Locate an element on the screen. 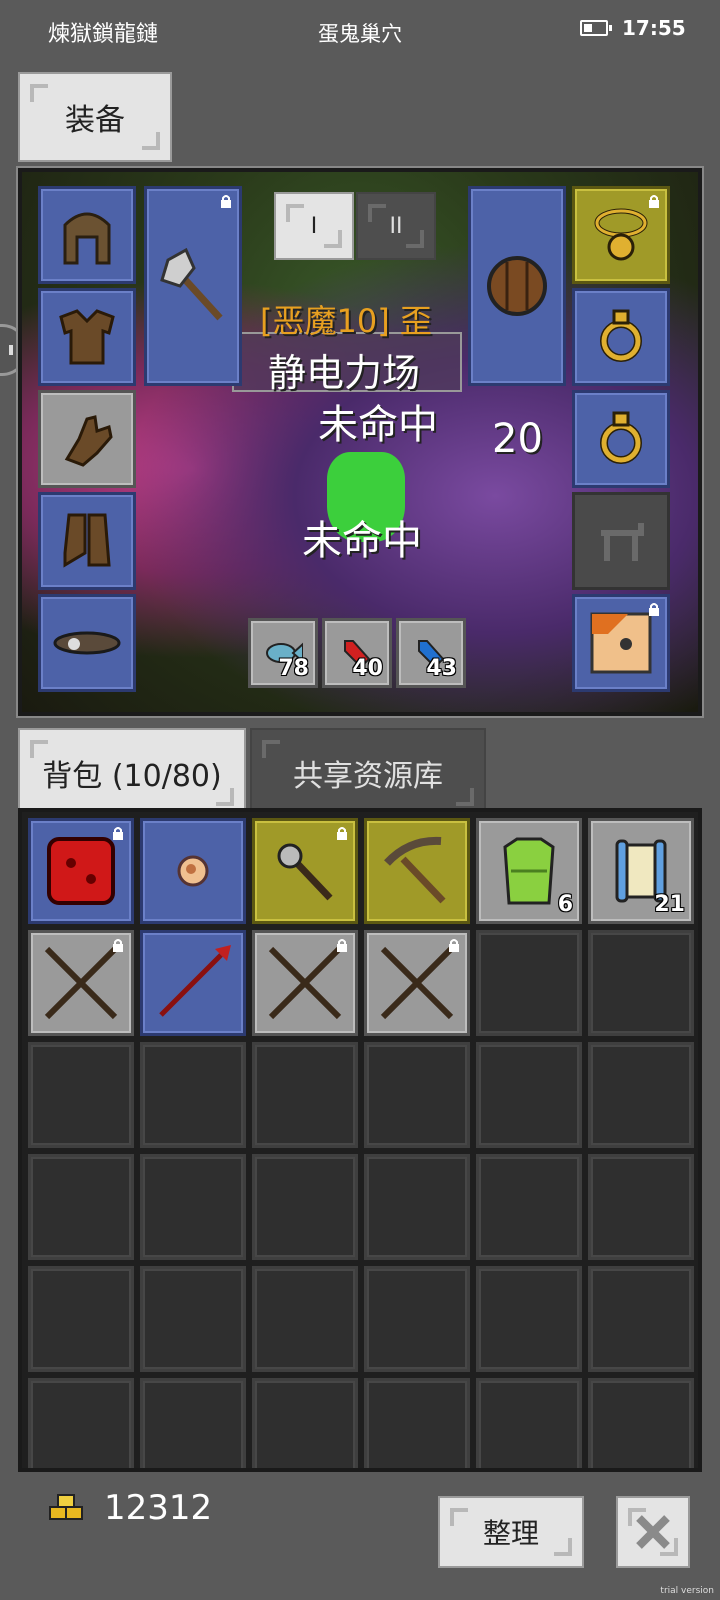  close-icon is located at coordinates (653, 1532).